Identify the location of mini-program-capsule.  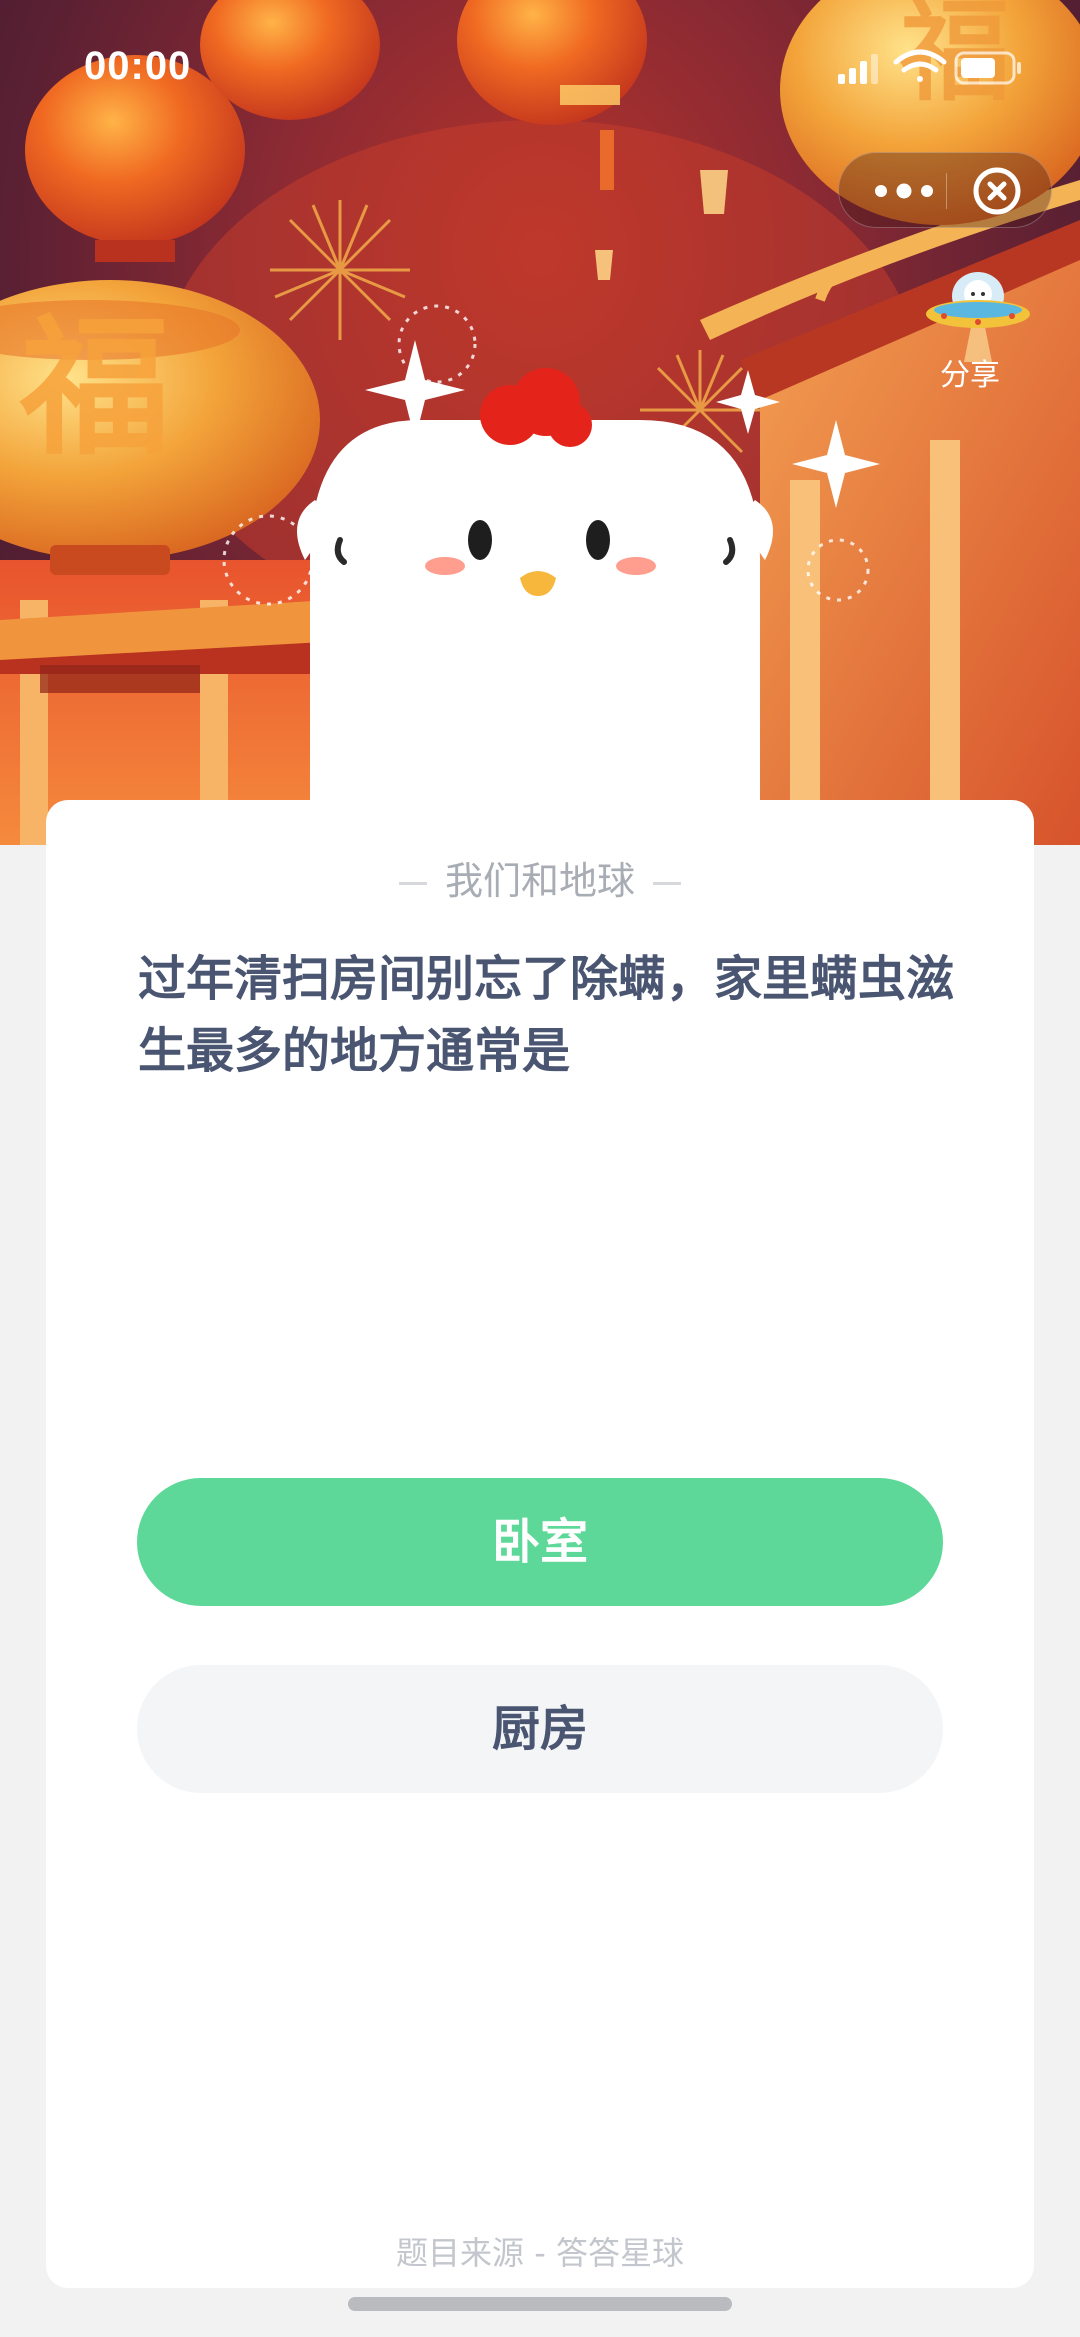
(945, 190).